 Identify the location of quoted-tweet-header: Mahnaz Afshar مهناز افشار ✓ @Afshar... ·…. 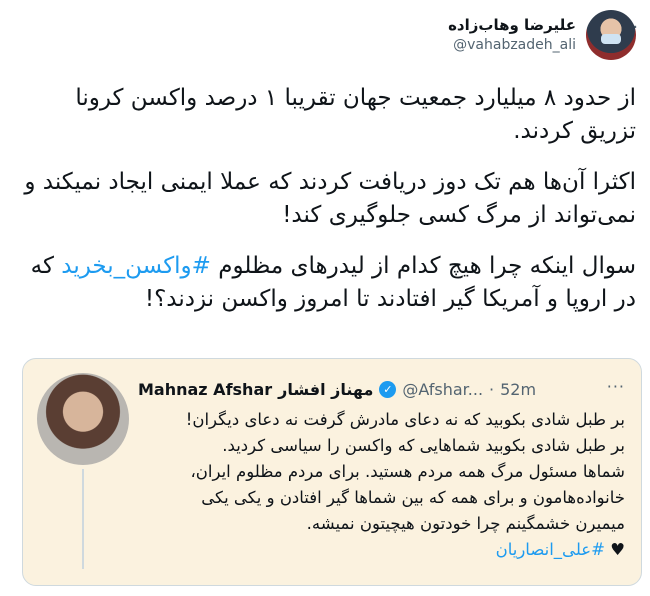
(378, 389).